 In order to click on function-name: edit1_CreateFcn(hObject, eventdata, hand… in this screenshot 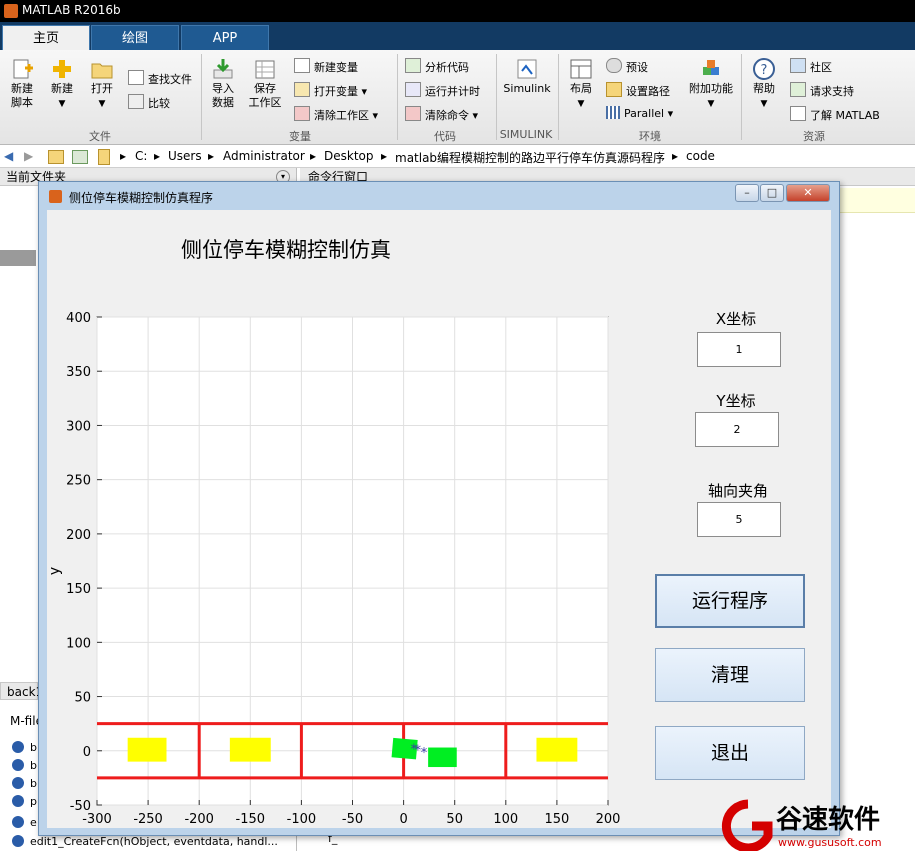, I will do `click(154, 841)`.